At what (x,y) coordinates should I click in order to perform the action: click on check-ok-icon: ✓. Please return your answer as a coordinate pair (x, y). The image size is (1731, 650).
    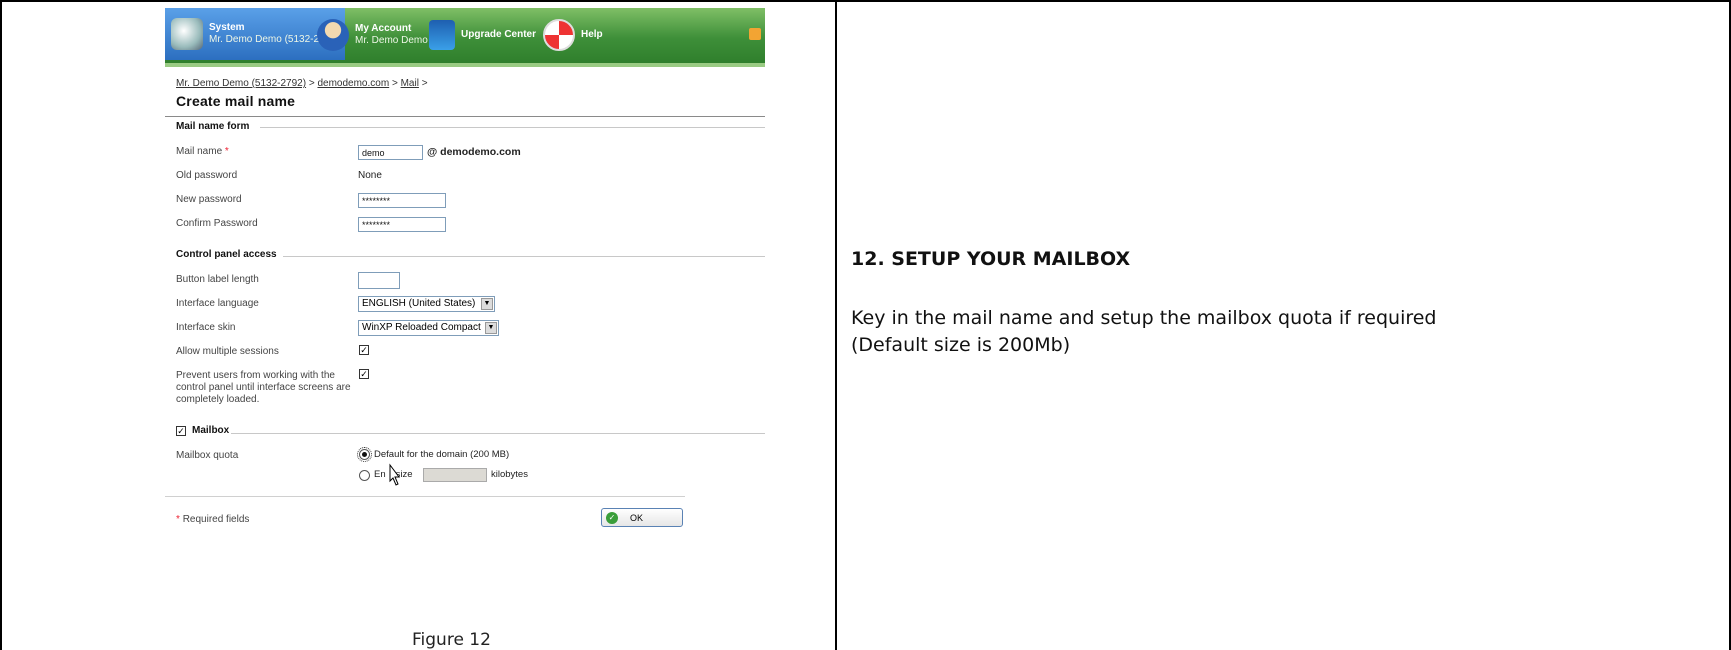
    Looking at the image, I should click on (612, 517).